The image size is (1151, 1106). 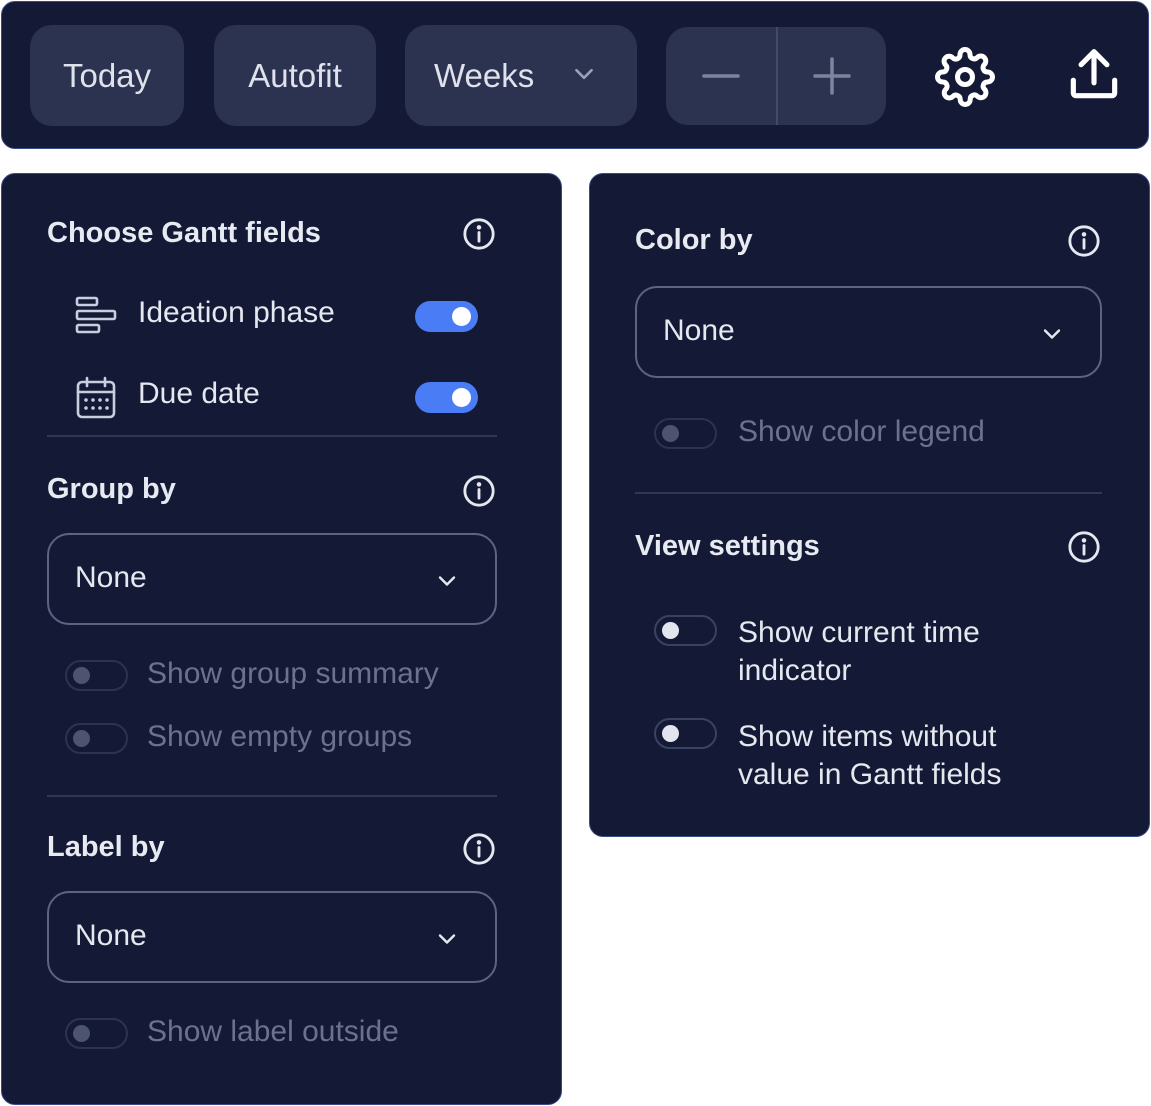 I want to click on gantt-field-due-date: Due date, so click(x=279, y=396).